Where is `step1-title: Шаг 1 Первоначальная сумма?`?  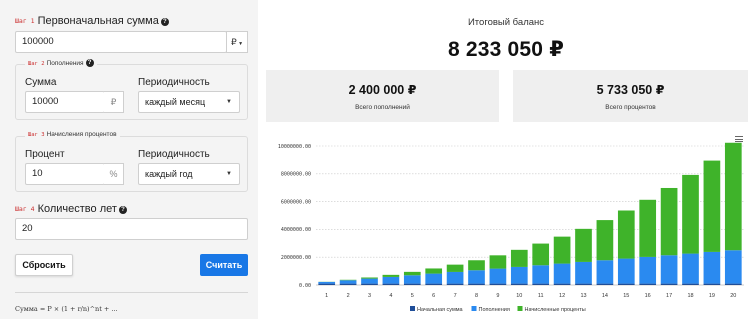
step1-title: Шаг 1 Первоначальная сумма? is located at coordinates (92, 21).